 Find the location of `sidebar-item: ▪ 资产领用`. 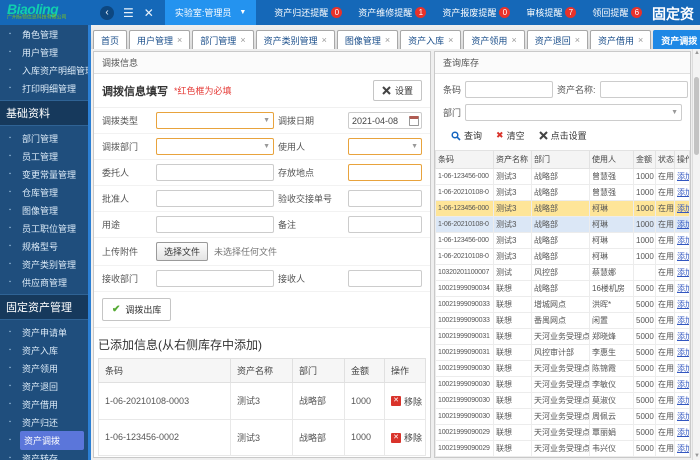

sidebar-item: ▪ 资产领用 is located at coordinates (44, 368).